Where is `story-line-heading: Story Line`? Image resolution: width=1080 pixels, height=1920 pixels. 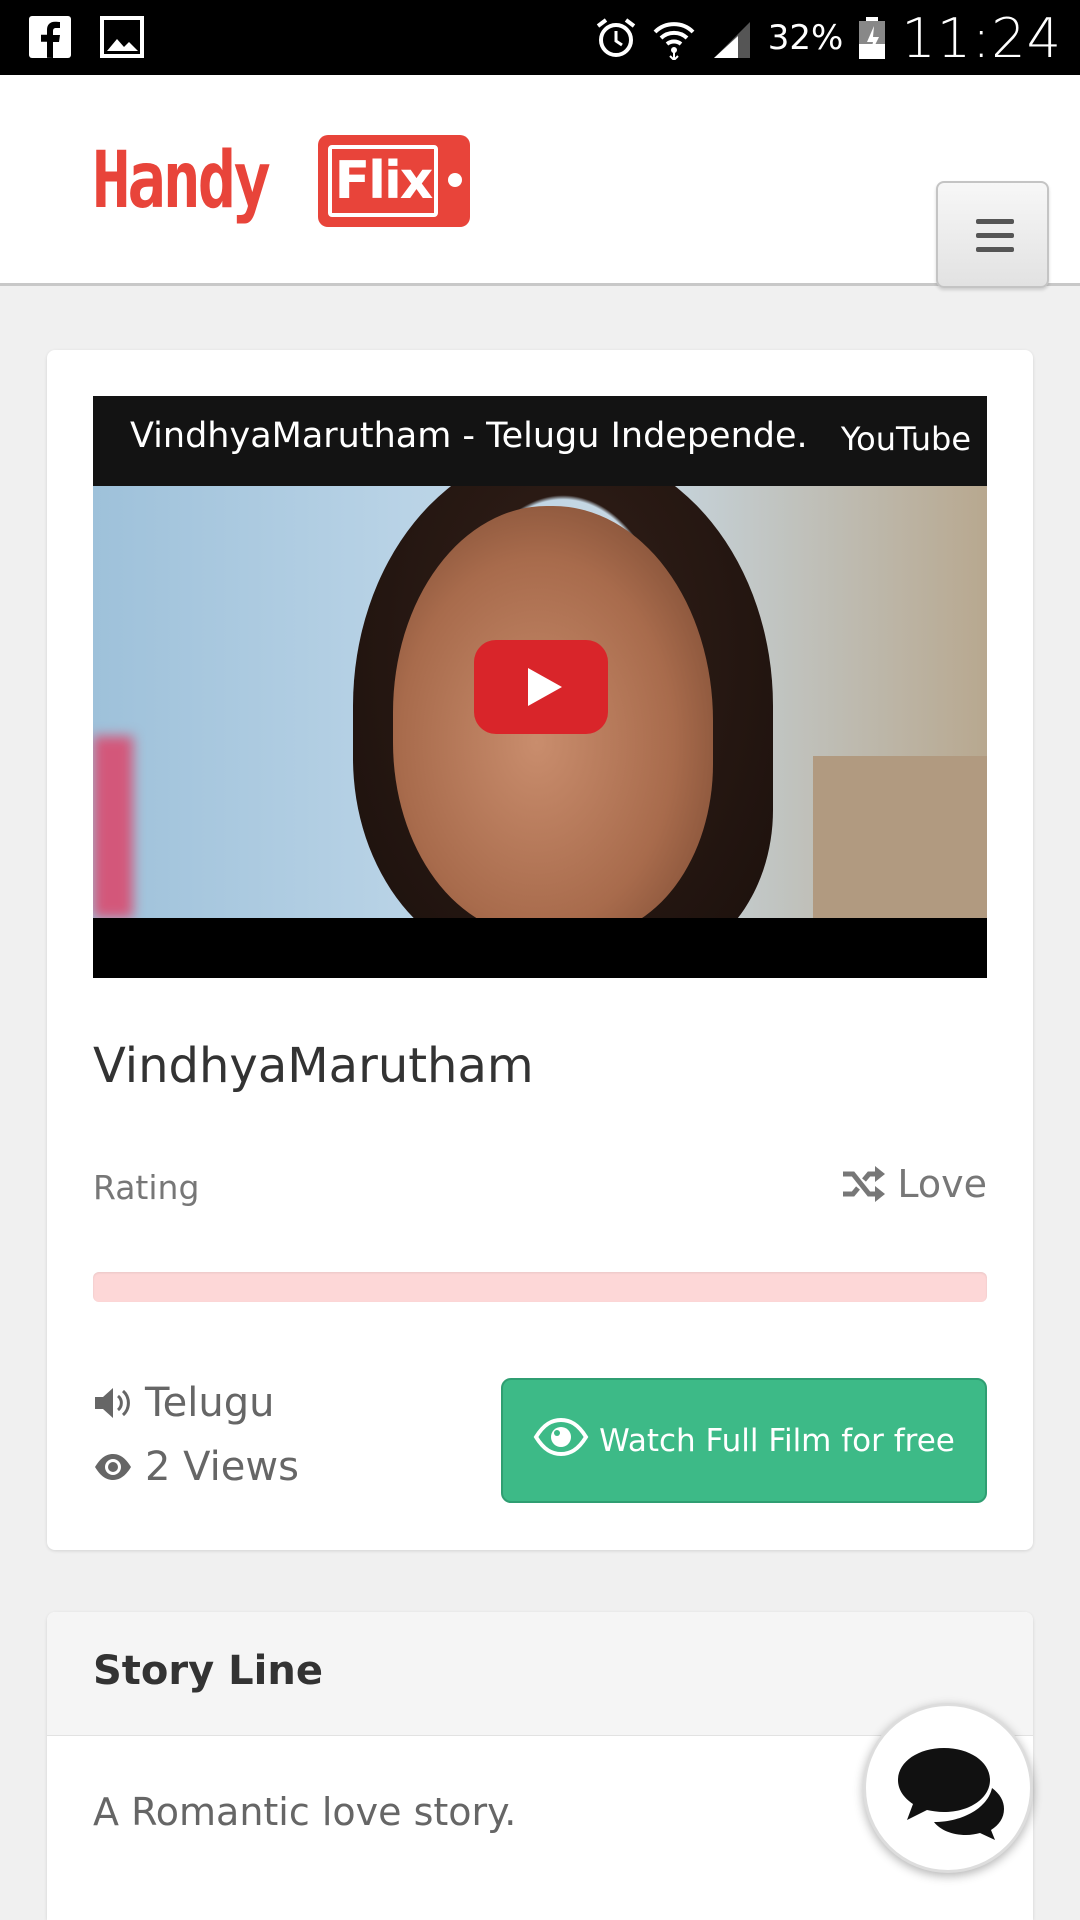 story-line-heading: Story Line is located at coordinates (208, 1671).